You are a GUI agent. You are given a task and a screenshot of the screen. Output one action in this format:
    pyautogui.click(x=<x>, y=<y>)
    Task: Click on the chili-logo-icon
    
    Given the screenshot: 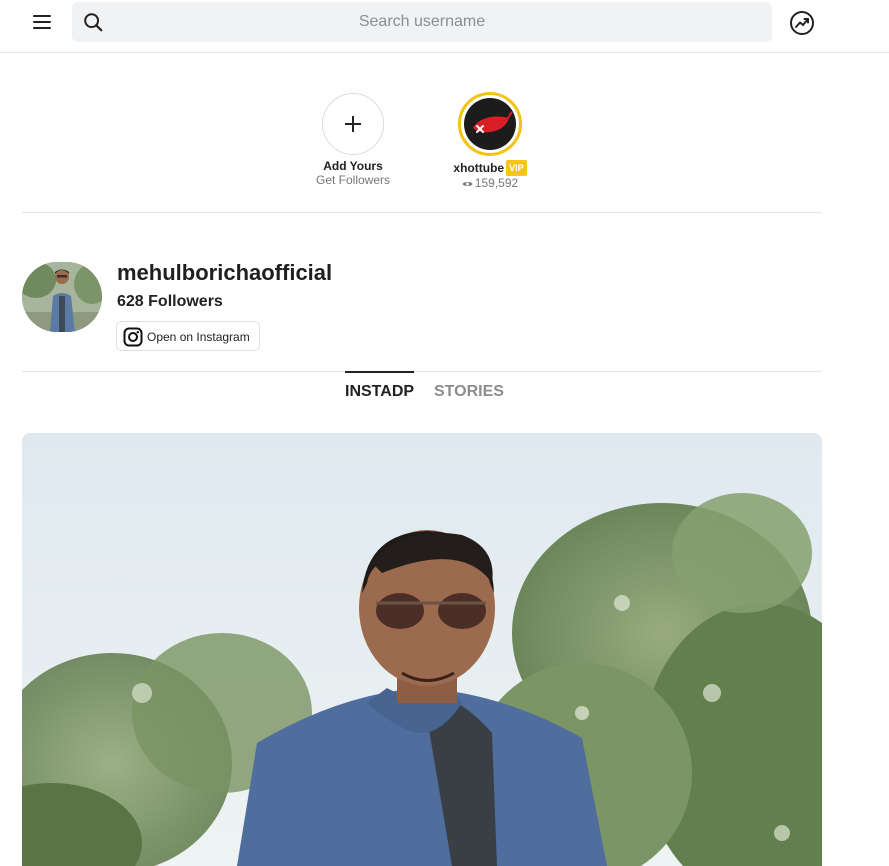 What is the action you would take?
    pyautogui.click(x=490, y=124)
    